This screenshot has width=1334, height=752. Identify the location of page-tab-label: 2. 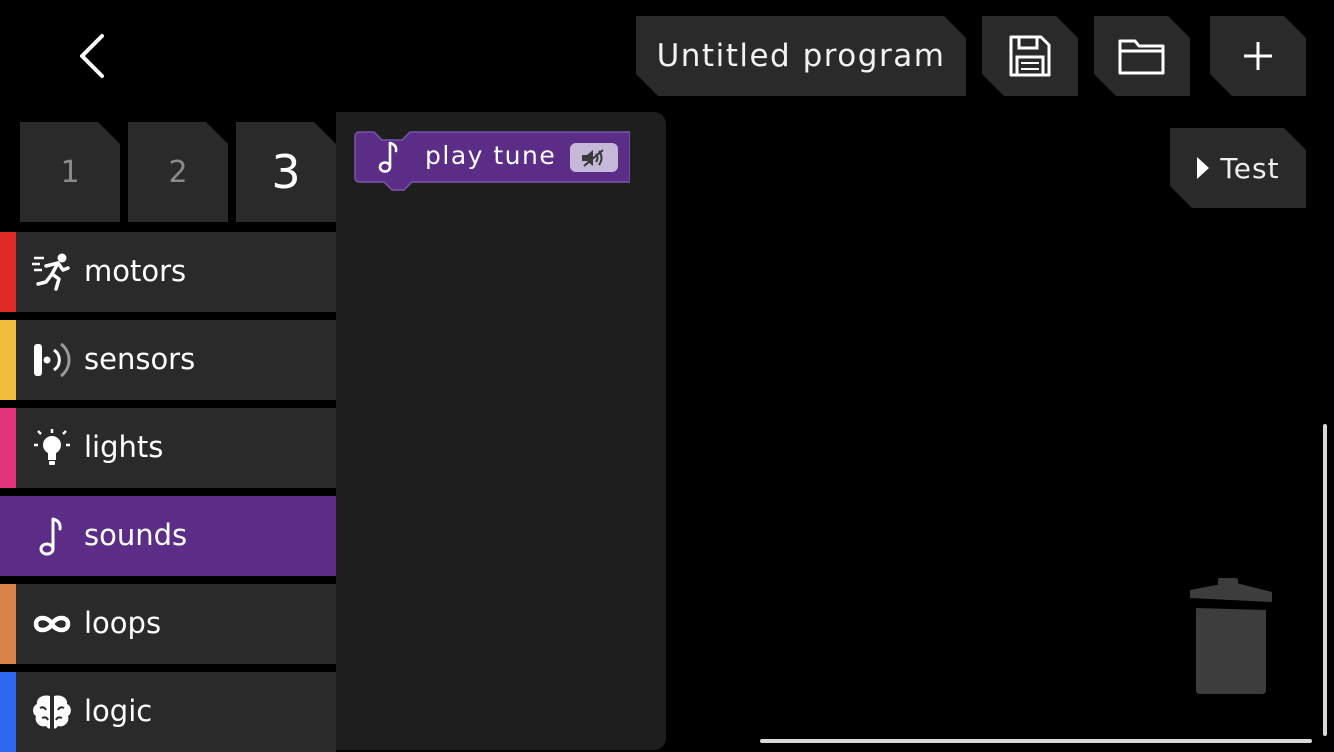
(178, 172).